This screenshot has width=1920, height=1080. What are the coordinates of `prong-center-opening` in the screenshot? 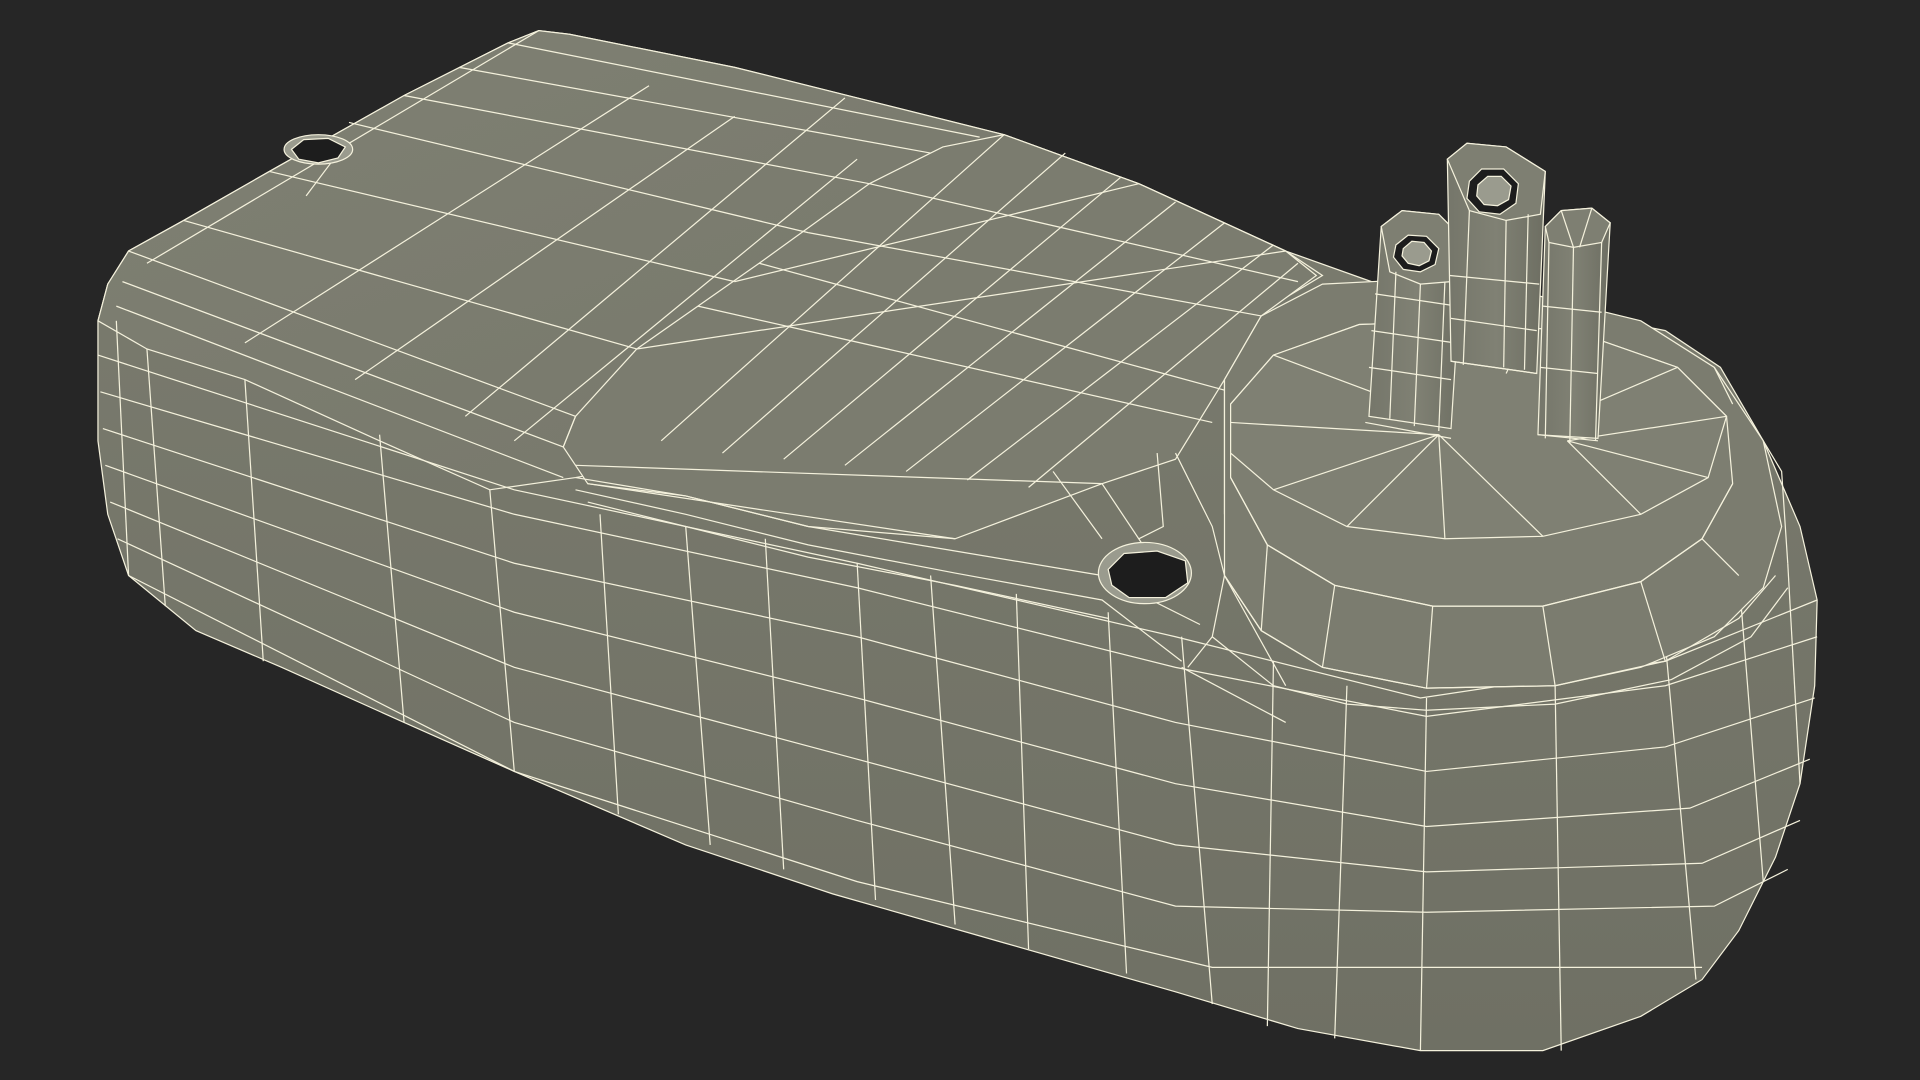 It's located at (1493, 191).